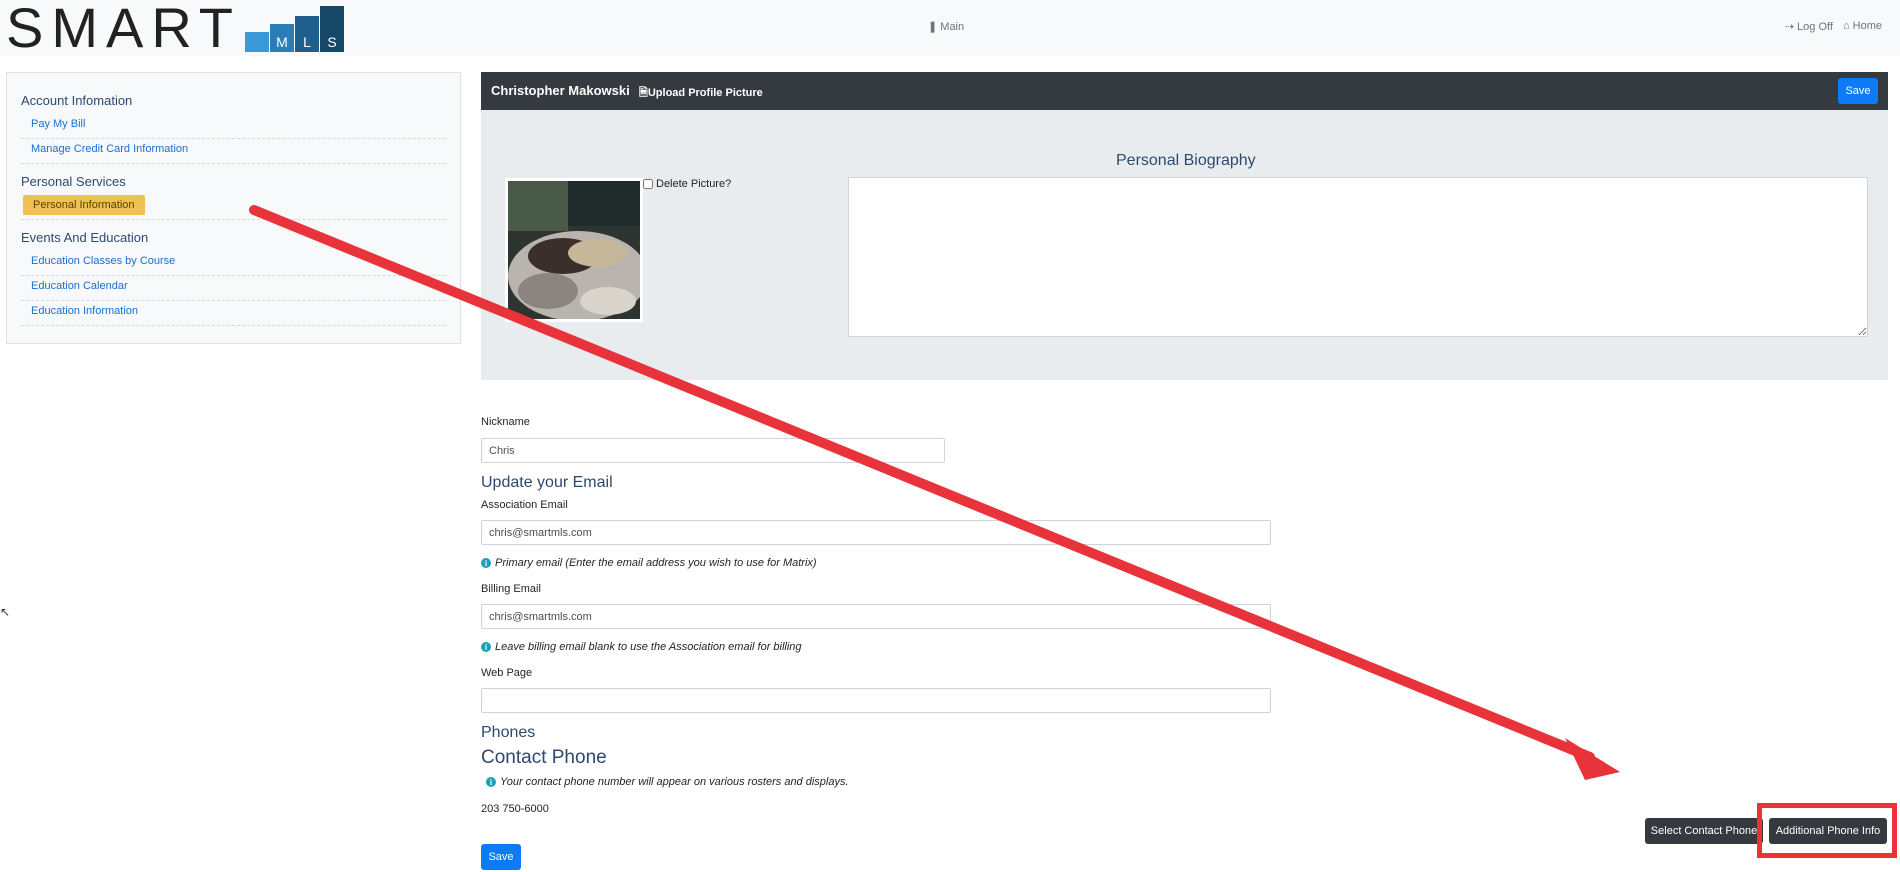 The image size is (1900, 872). I want to click on home-icon: ⌂, so click(1846, 26).